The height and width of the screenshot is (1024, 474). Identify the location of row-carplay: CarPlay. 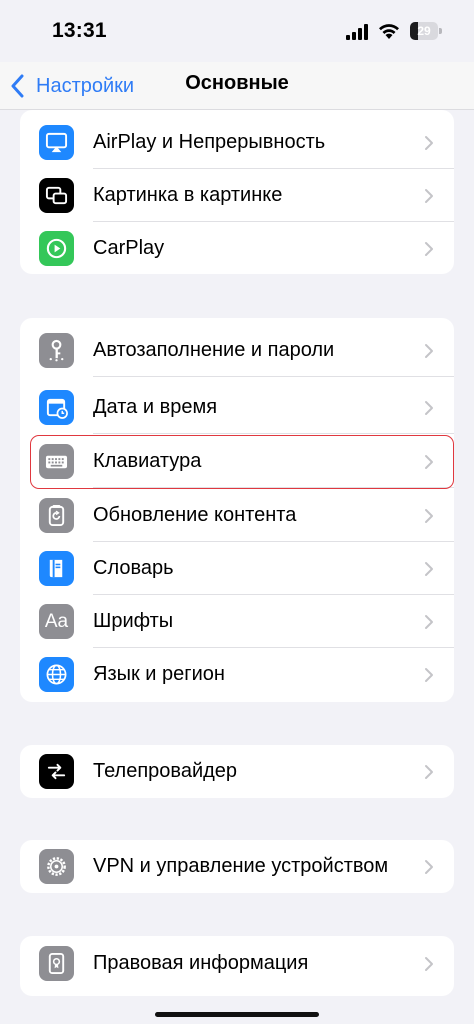
(237, 248).